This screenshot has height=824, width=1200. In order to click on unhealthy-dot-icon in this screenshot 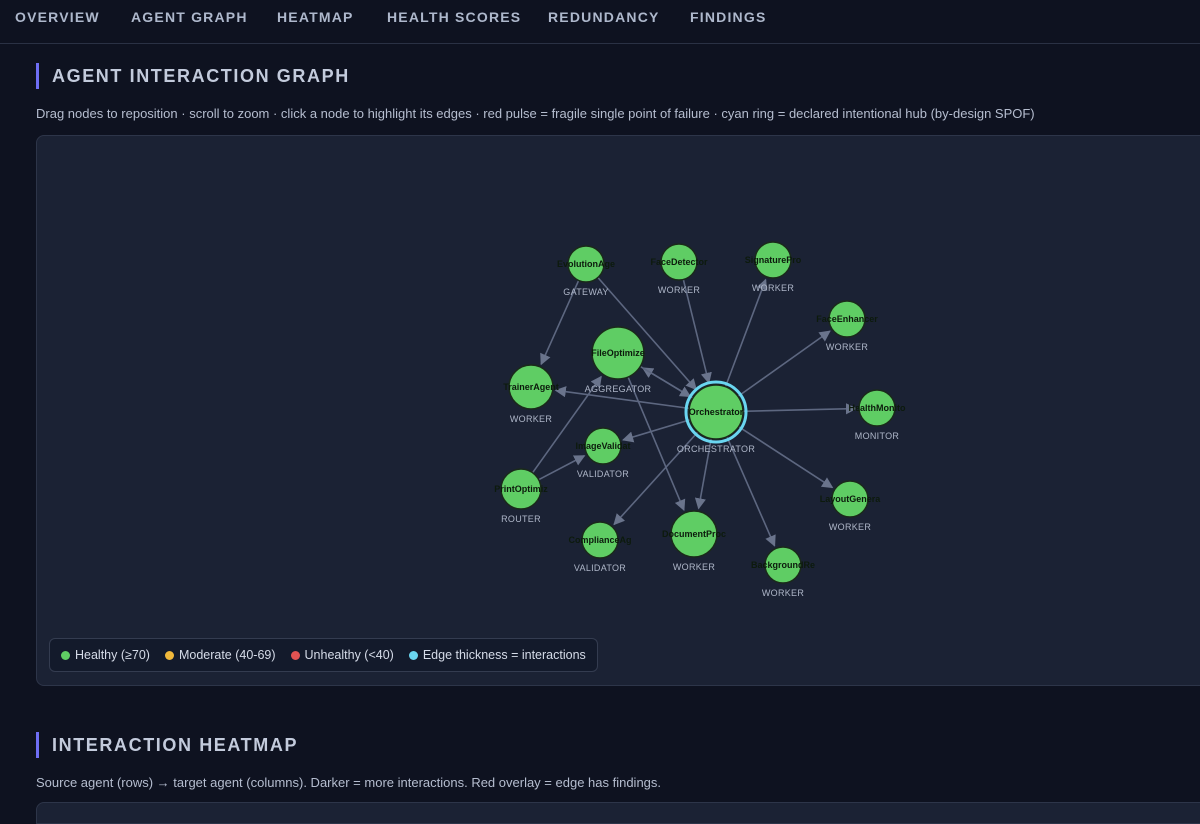, I will do `click(295, 655)`.